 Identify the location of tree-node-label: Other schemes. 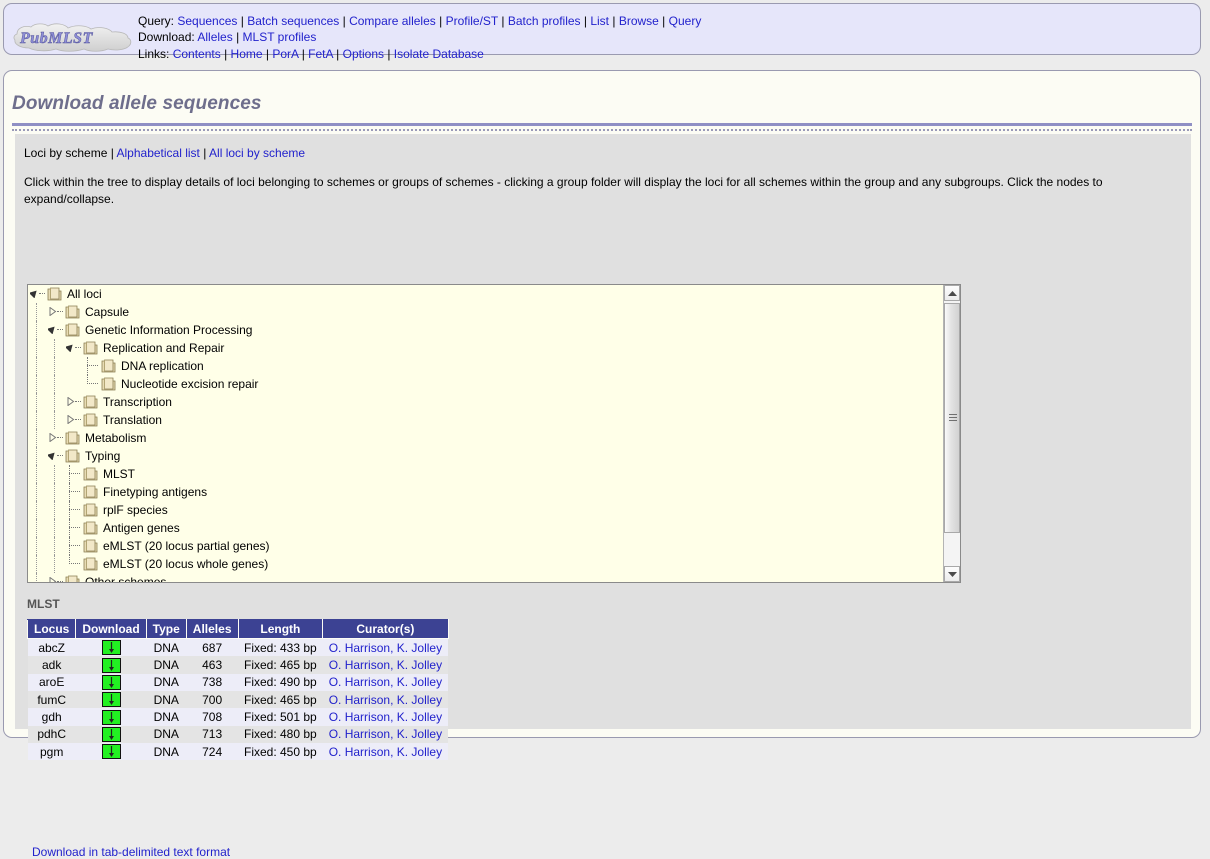
(124, 577).